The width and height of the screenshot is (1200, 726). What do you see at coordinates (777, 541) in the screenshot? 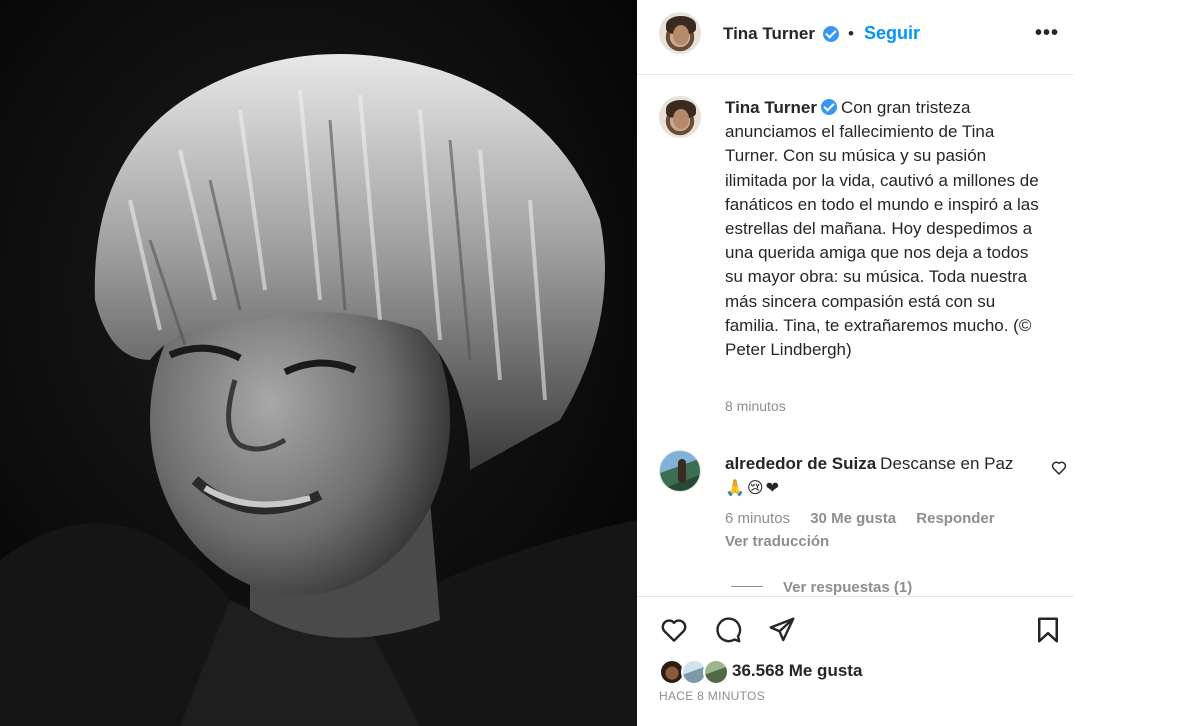
I see `see-translation-link: Ver traducción` at bounding box center [777, 541].